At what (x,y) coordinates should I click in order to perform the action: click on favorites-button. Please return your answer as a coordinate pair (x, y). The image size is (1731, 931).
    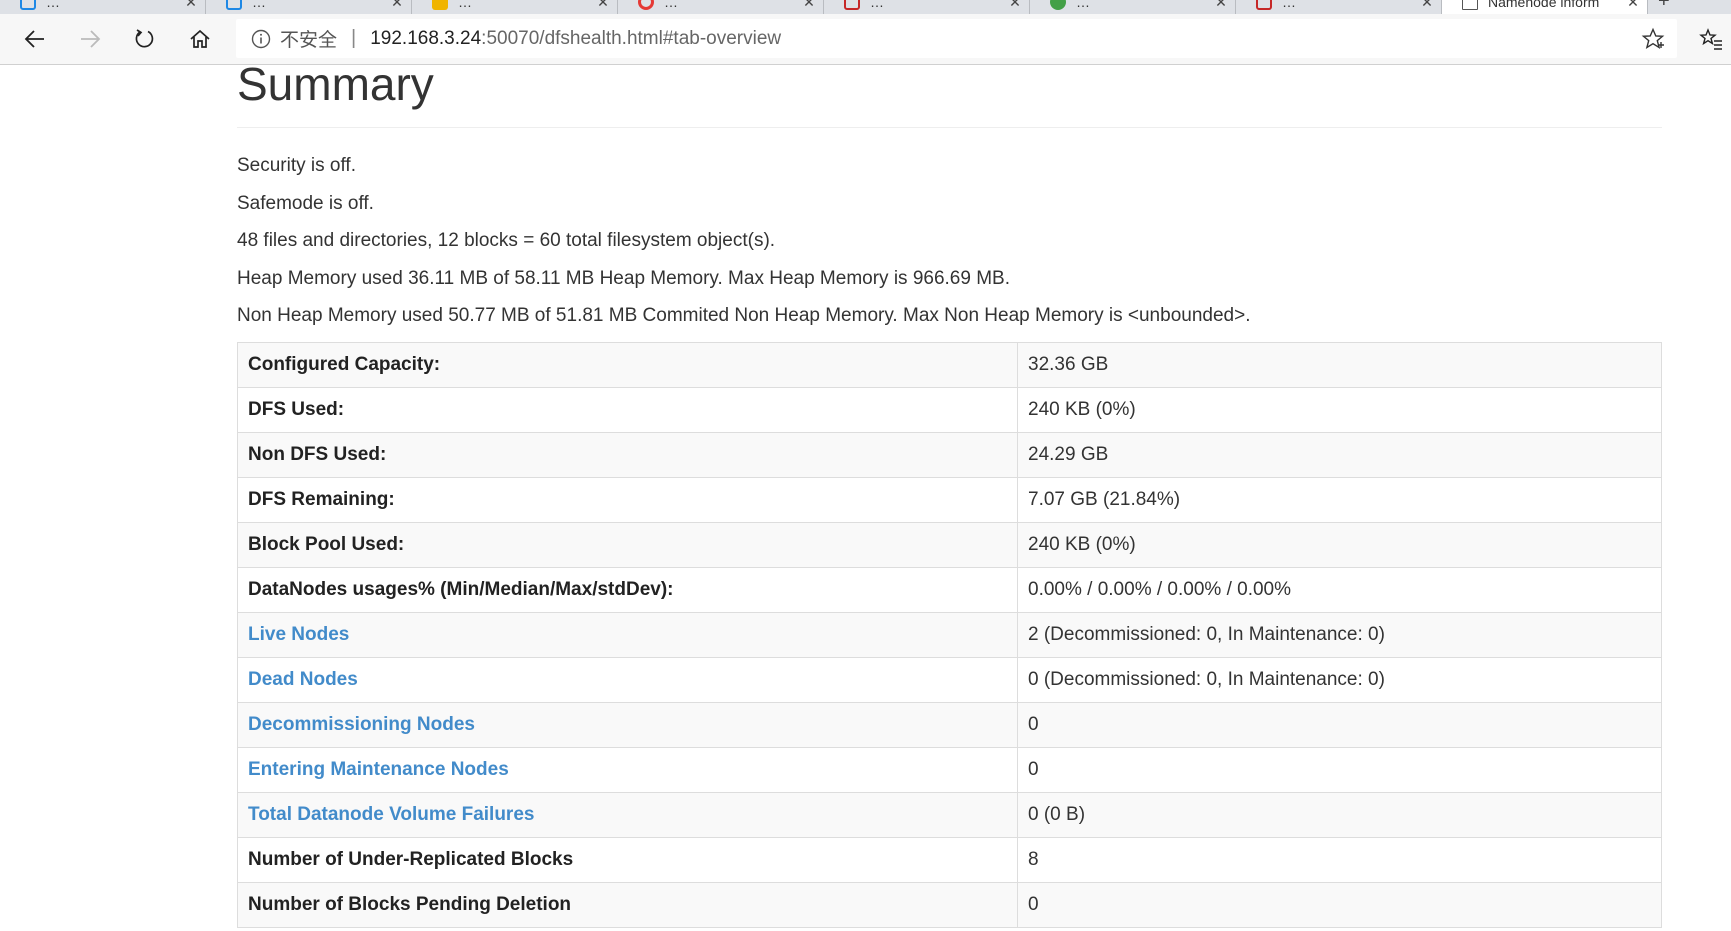
    Looking at the image, I should click on (1710, 39).